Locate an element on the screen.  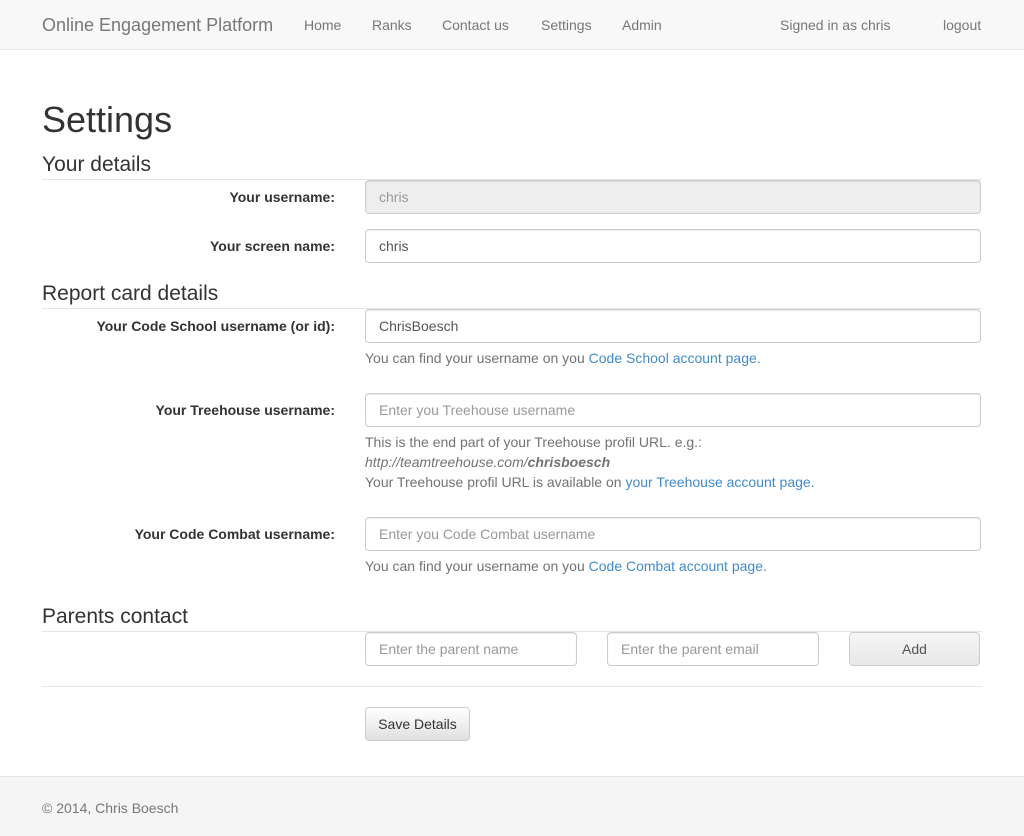
treehouse-account-link: your Treehouse account page. is located at coordinates (719, 482).